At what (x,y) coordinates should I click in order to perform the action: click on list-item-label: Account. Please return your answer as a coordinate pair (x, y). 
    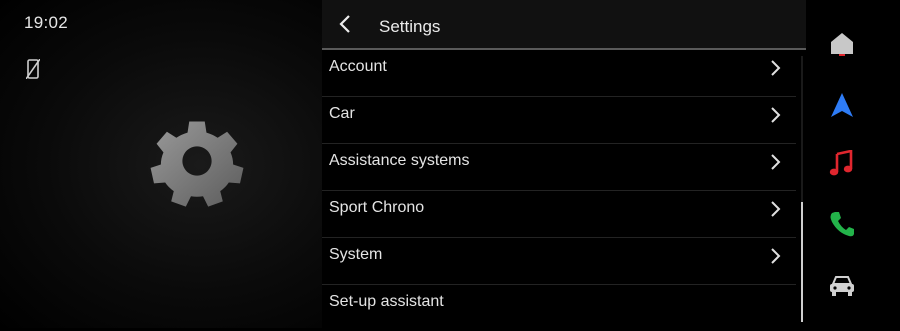
    Looking at the image, I should click on (358, 66).